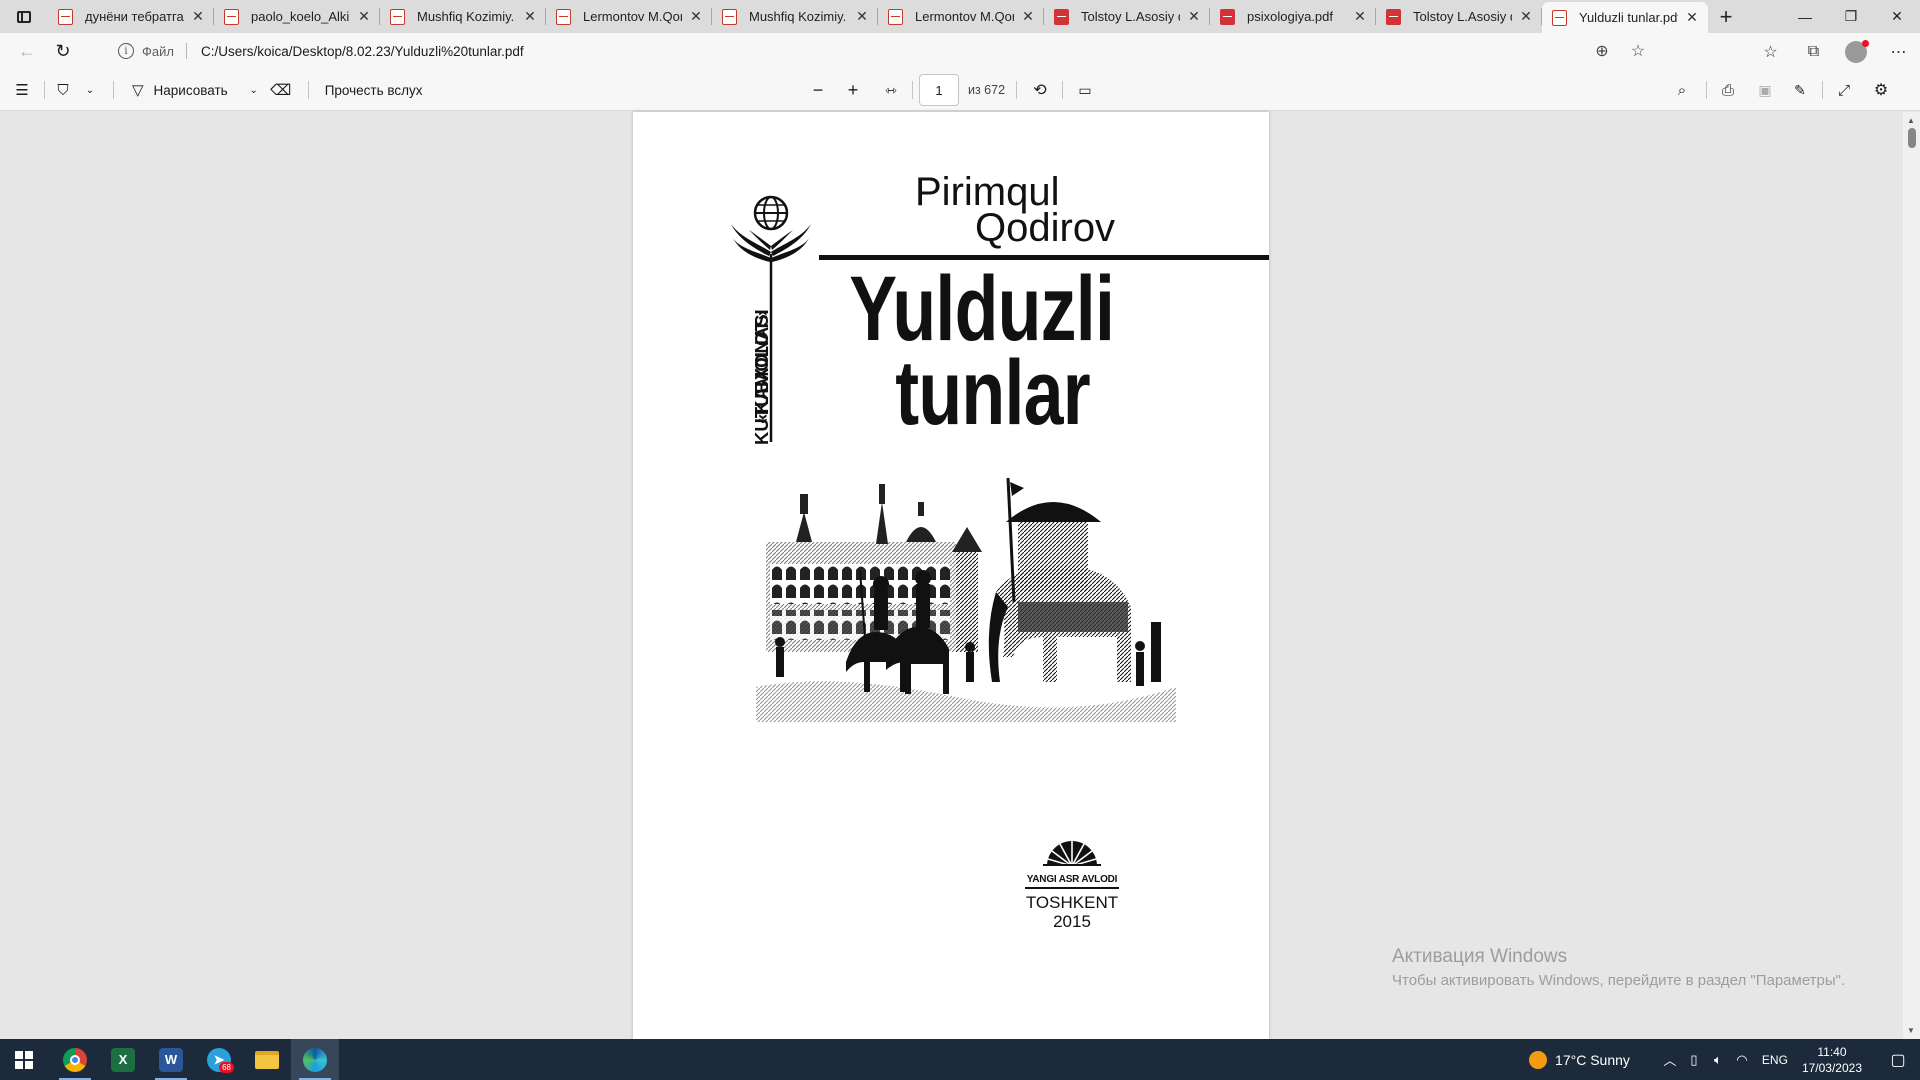 This screenshot has height=1080, width=1920. Describe the element at coordinates (22, 90) in the screenshot. I see `contents-icon: ☰` at that location.